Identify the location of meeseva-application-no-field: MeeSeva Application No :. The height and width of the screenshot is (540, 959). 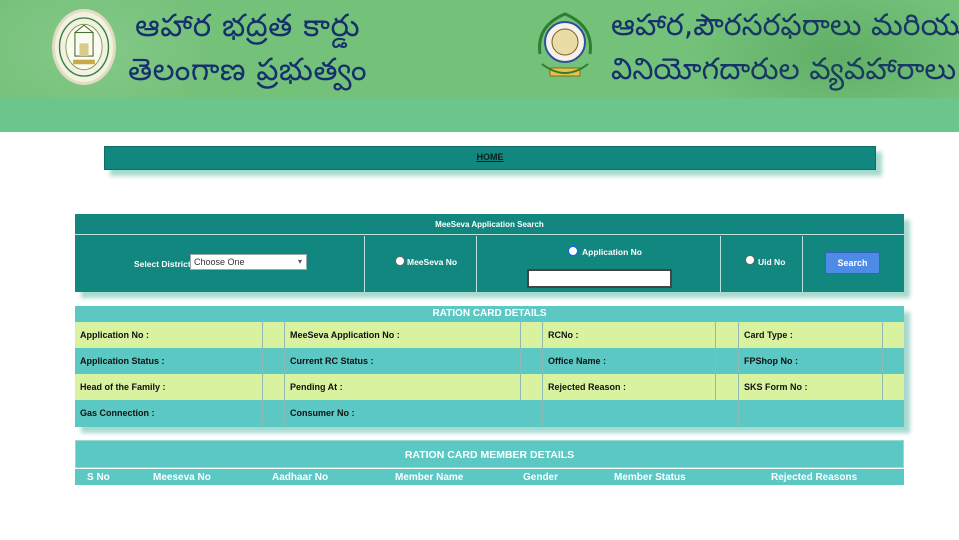
(403, 335).